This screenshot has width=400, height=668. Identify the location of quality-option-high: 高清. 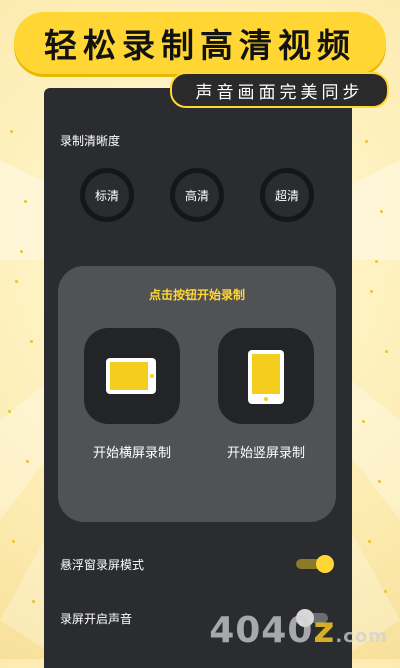
(197, 195).